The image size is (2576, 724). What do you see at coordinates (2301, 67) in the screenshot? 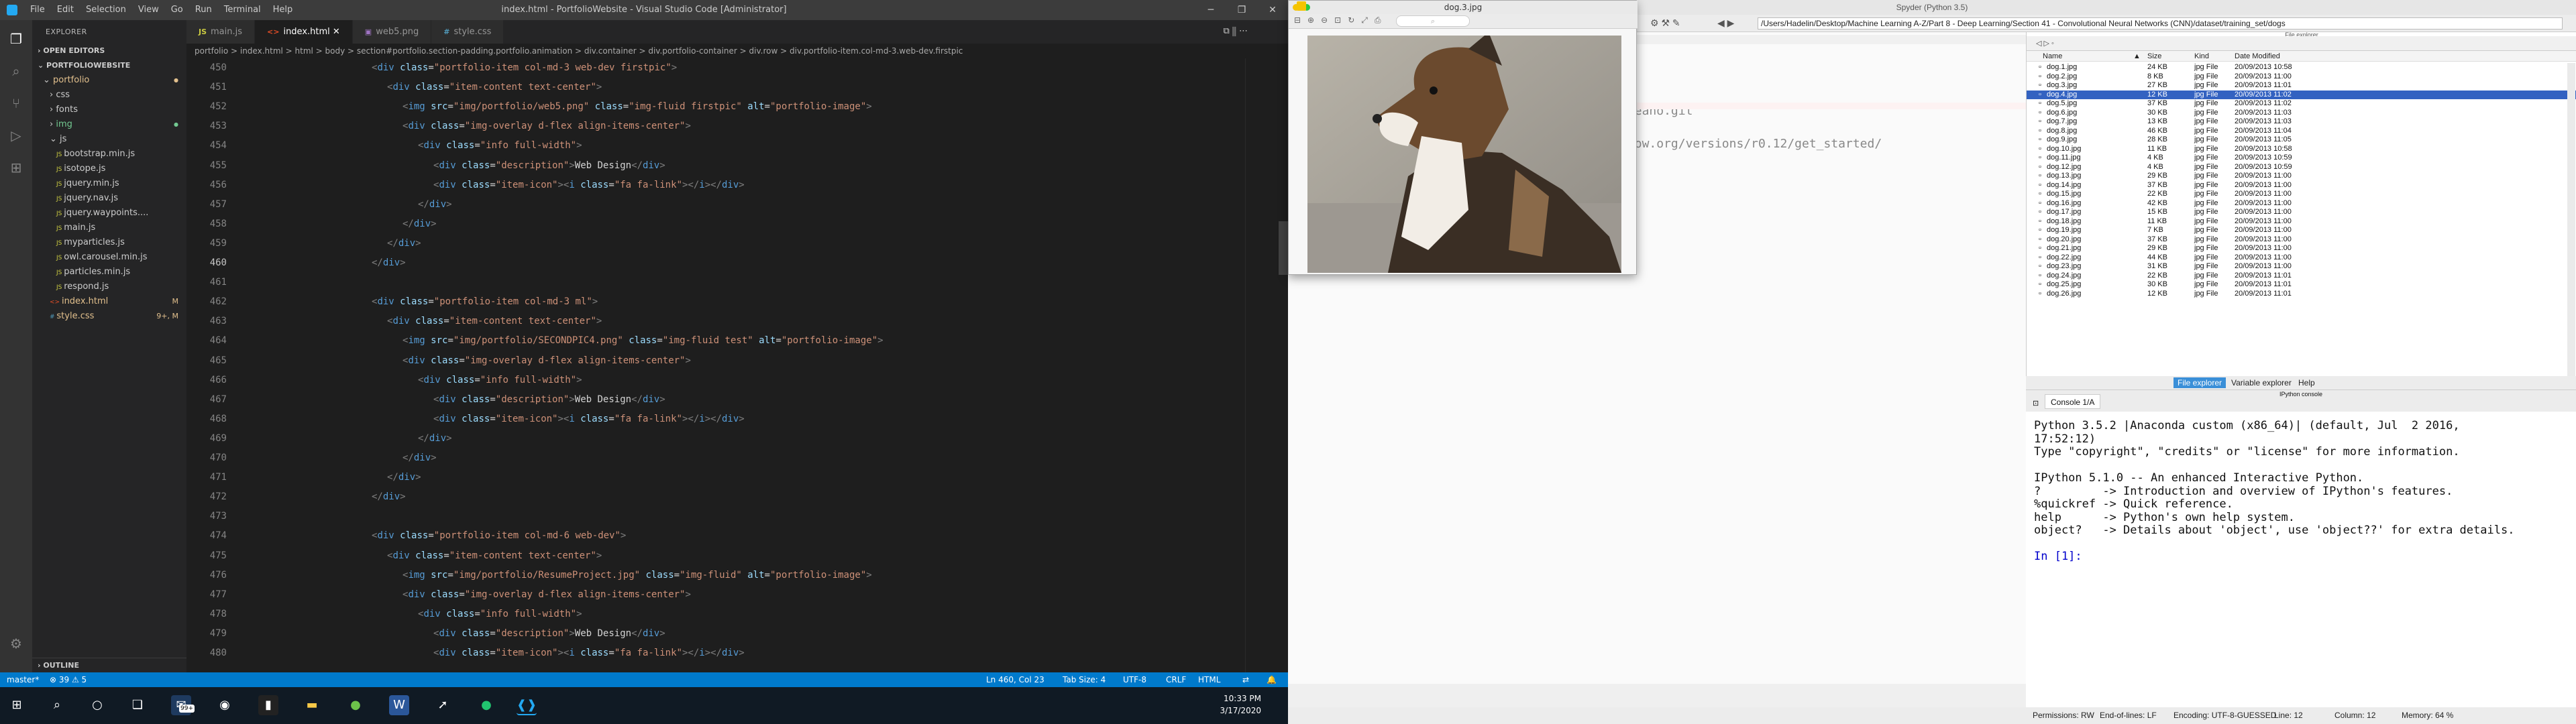
I see `file-row: ▫ dog.1.jpg 24 KB jpg File 20/09/2013 10:58` at bounding box center [2301, 67].